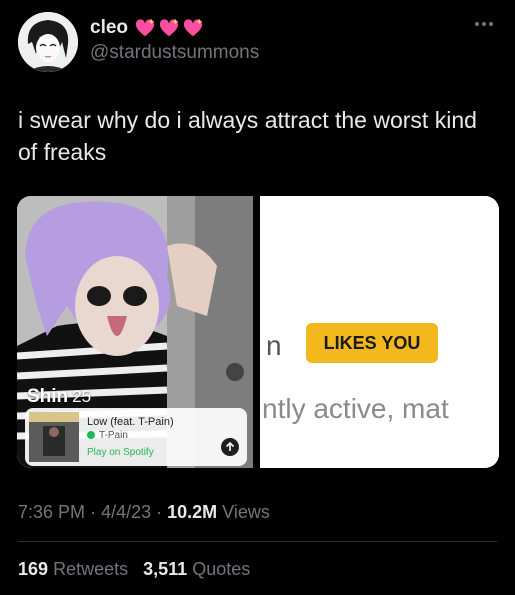 The height and width of the screenshot is (595, 515). What do you see at coordinates (54, 437) in the screenshot?
I see `album-art` at bounding box center [54, 437].